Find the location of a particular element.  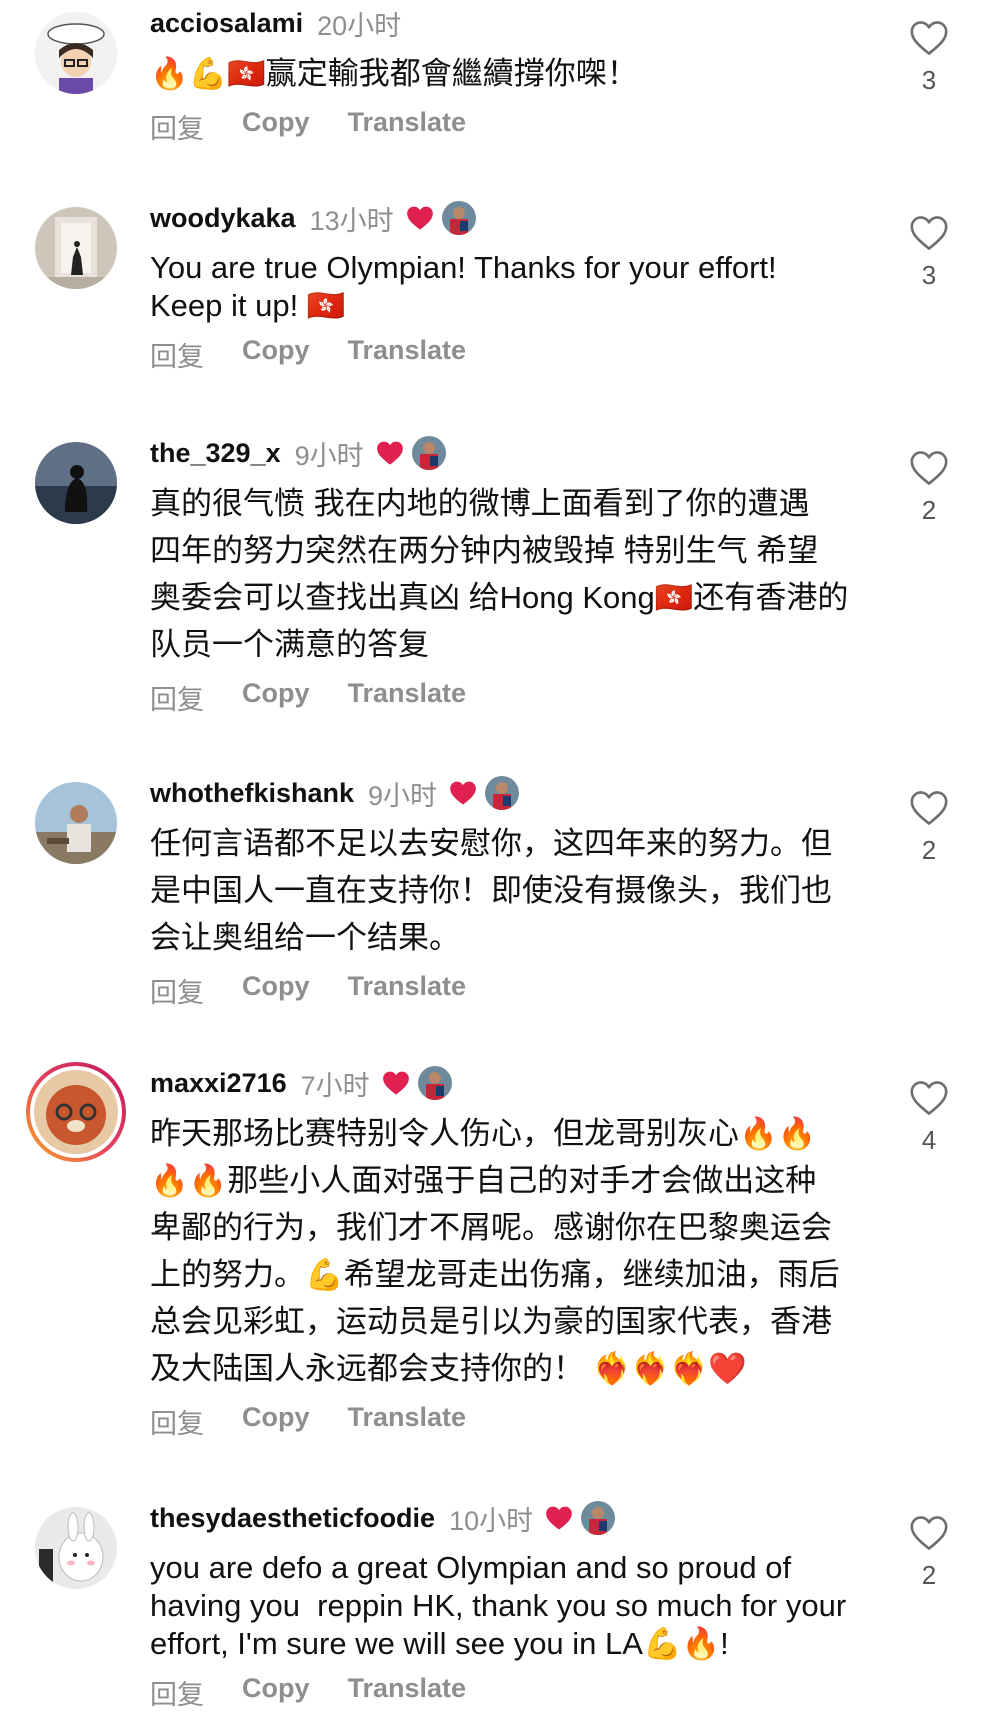

timestamp: 20小时 is located at coordinates (359, 25).